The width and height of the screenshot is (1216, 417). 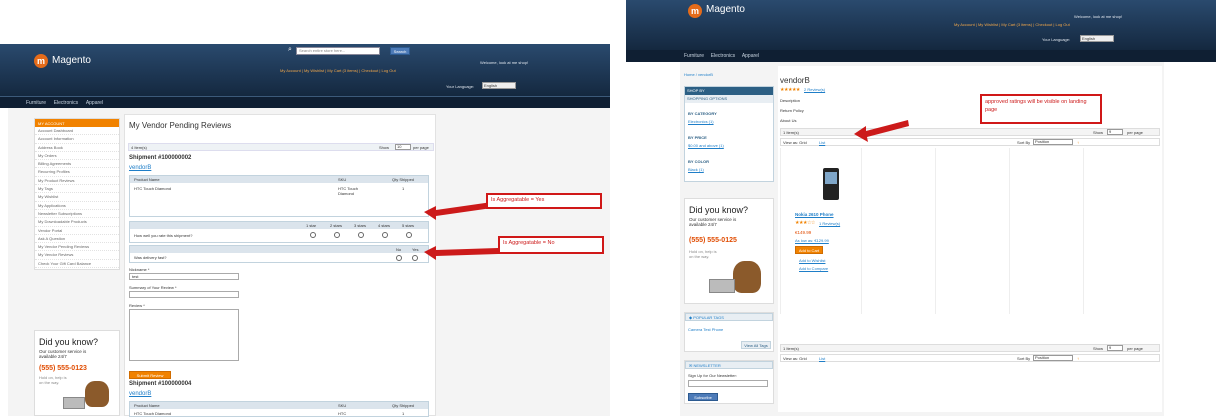 I want to click on sidebar-item: Newsletter Subscriptions, so click(x=77, y=214).